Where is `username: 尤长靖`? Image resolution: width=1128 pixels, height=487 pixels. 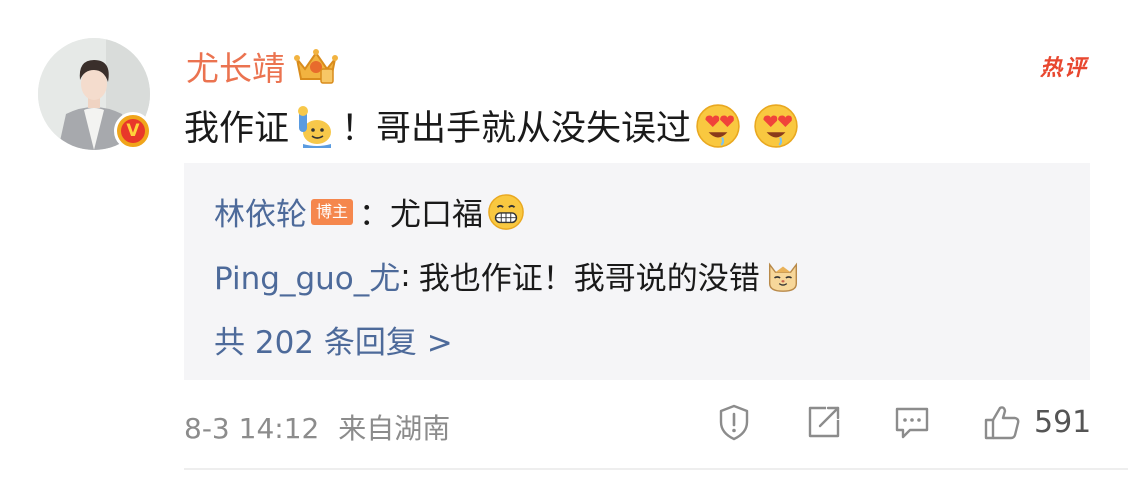 username: 尤长靖 is located at coordinates (235, 66).